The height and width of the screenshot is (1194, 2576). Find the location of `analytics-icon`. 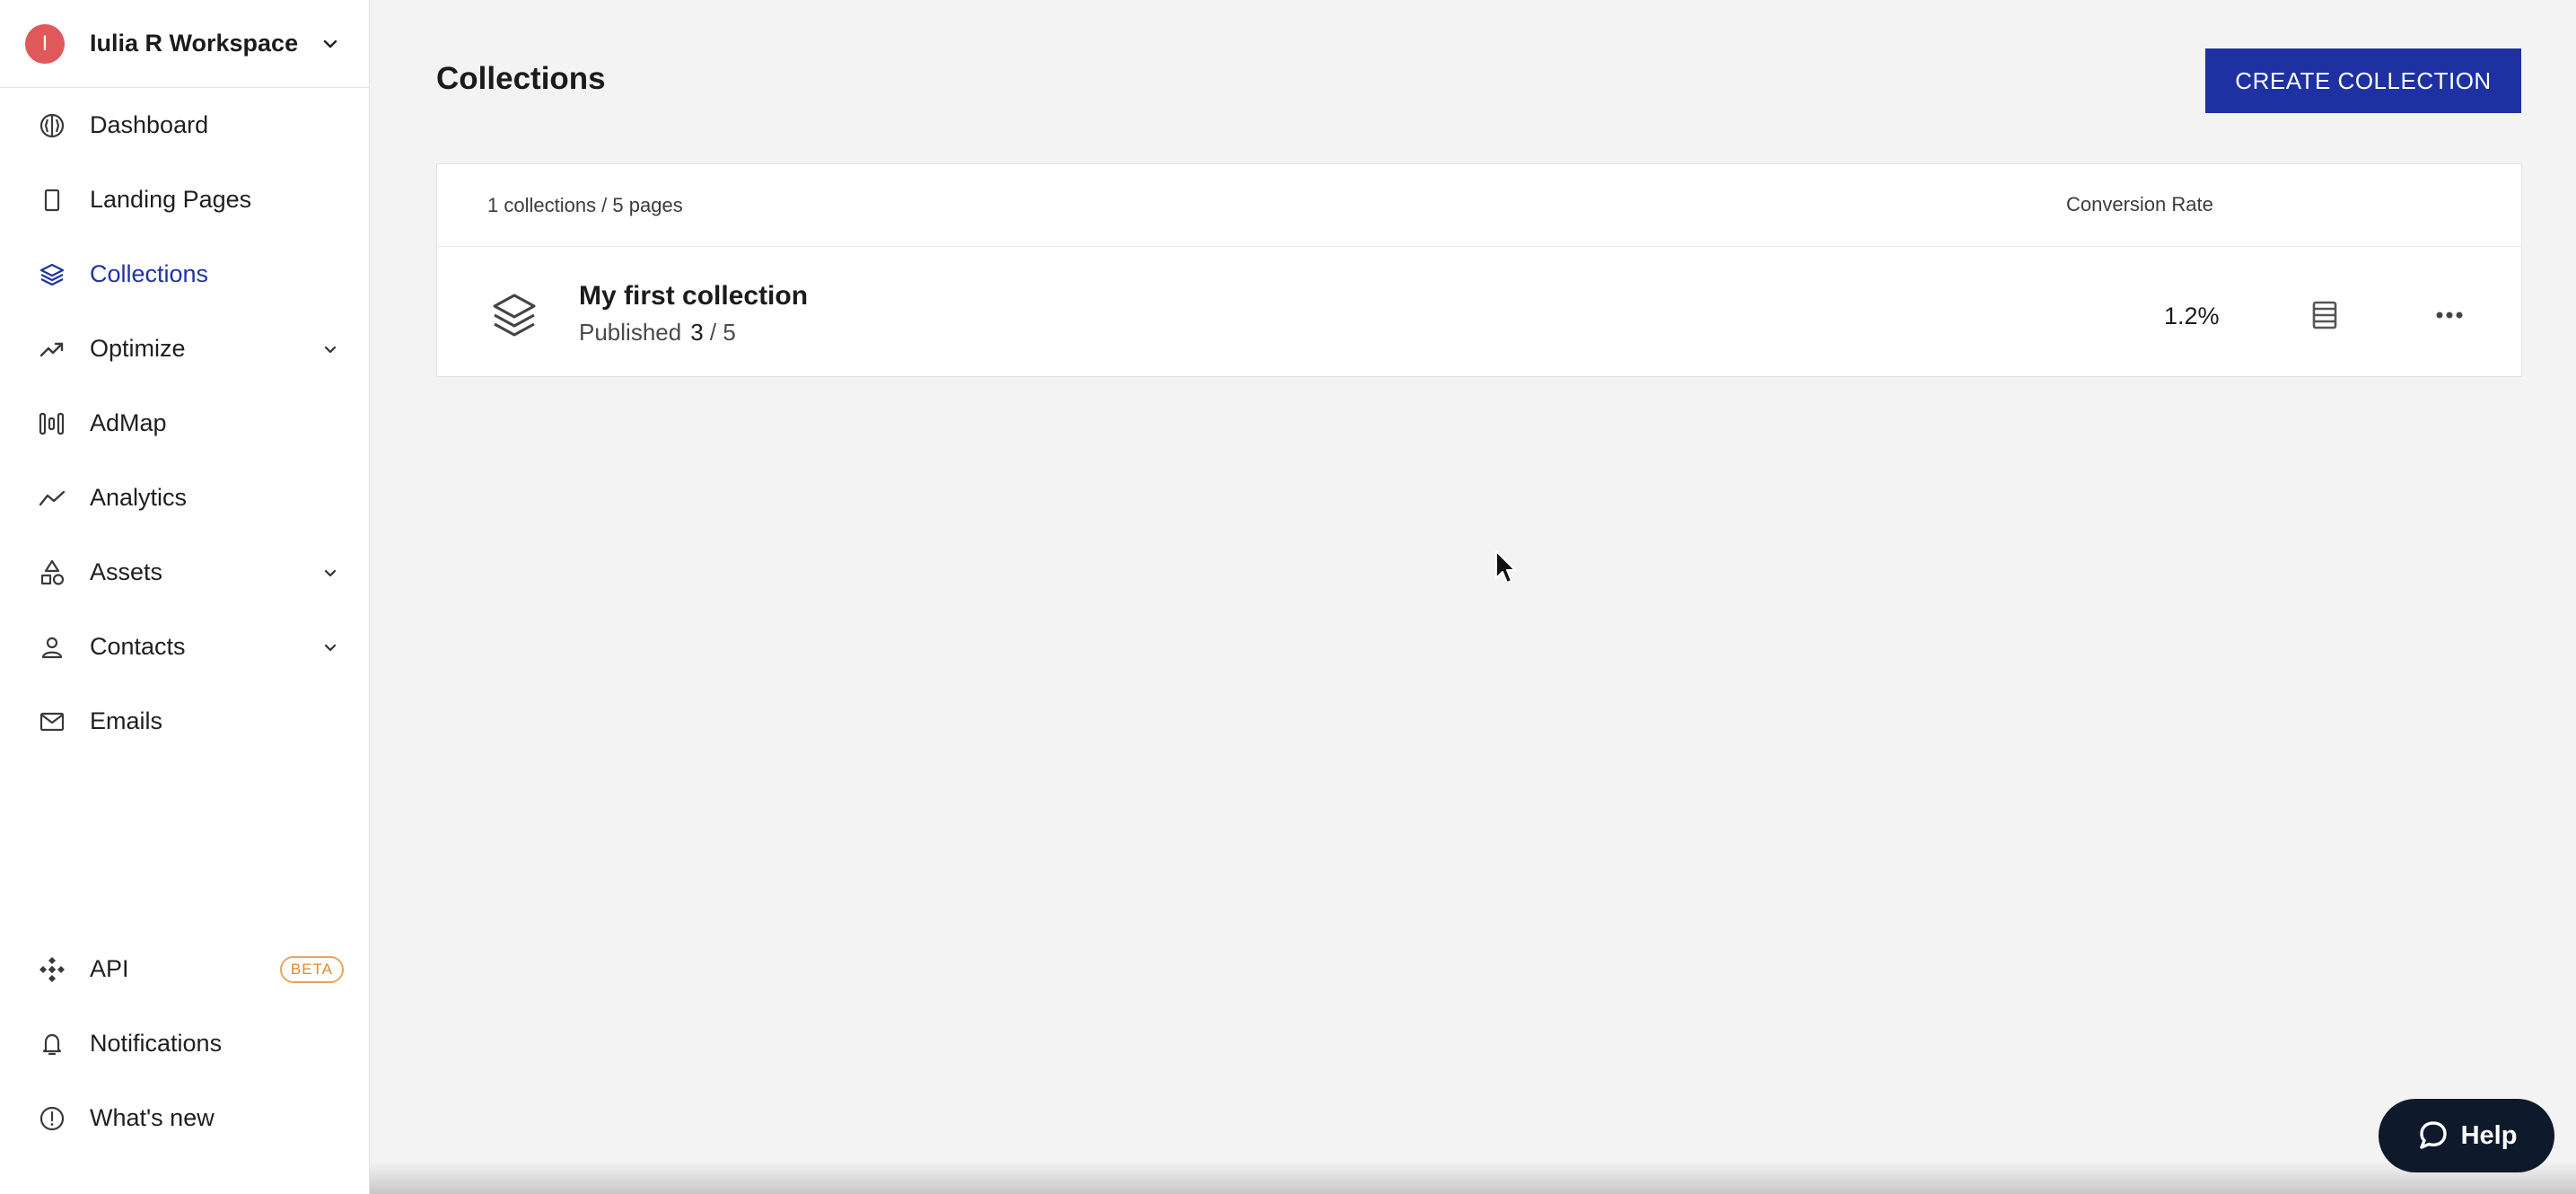

analytics-icon is located at coordinates (52, 498).